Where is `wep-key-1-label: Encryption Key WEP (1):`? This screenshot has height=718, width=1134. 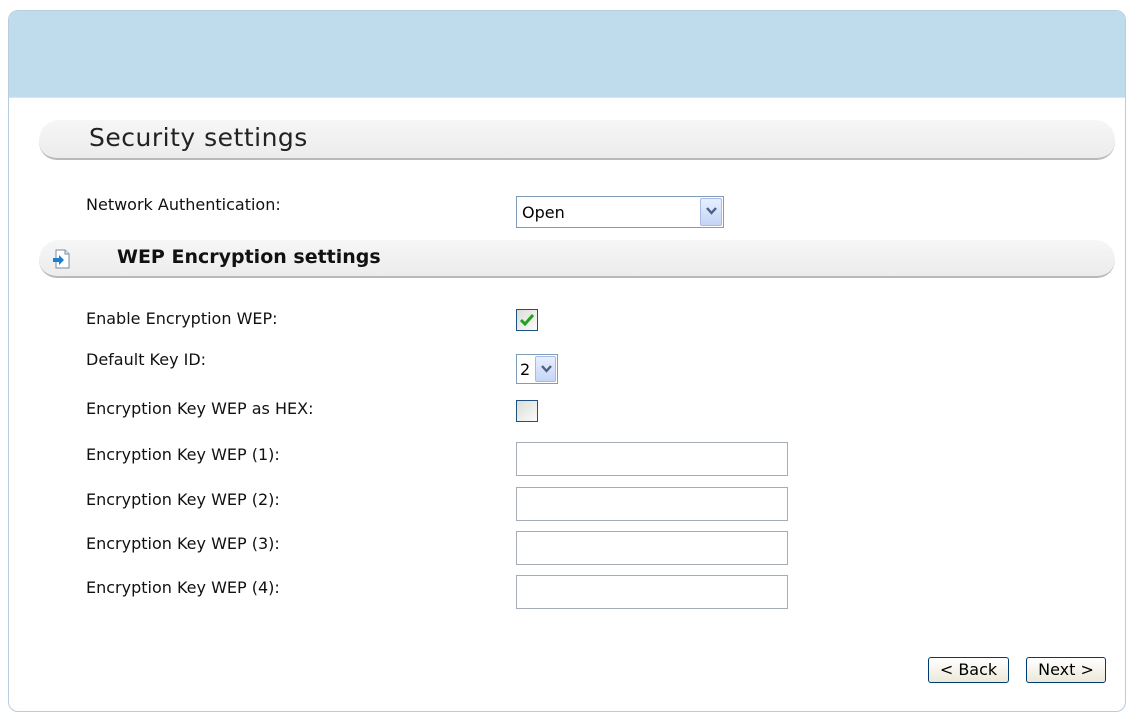 wep-key-1-label: Encryption Key WEP (1): is located at coordinates (183, 454).